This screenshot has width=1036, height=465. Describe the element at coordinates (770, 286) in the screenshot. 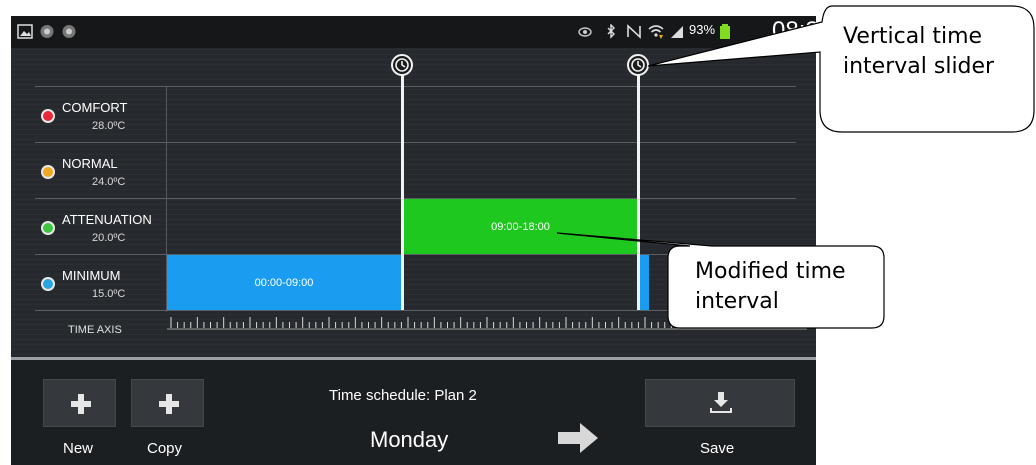

I see `modified-callout-text: Modified time interval` at that location.